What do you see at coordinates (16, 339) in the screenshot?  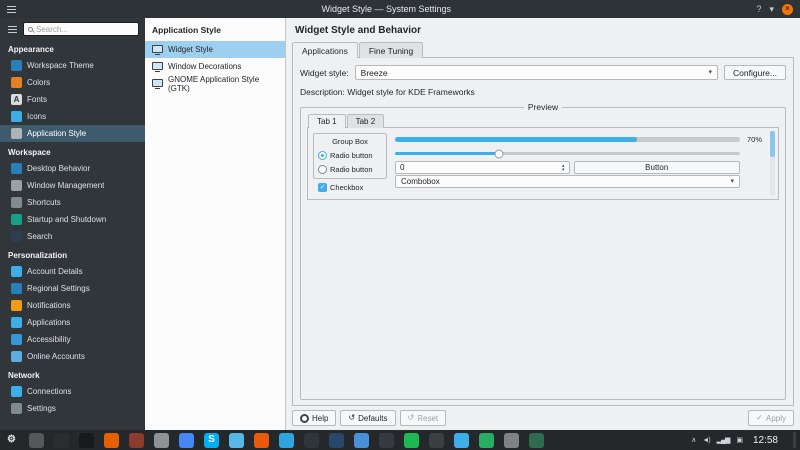 I see `accessibility-icon` at bounding box center [16, 339].